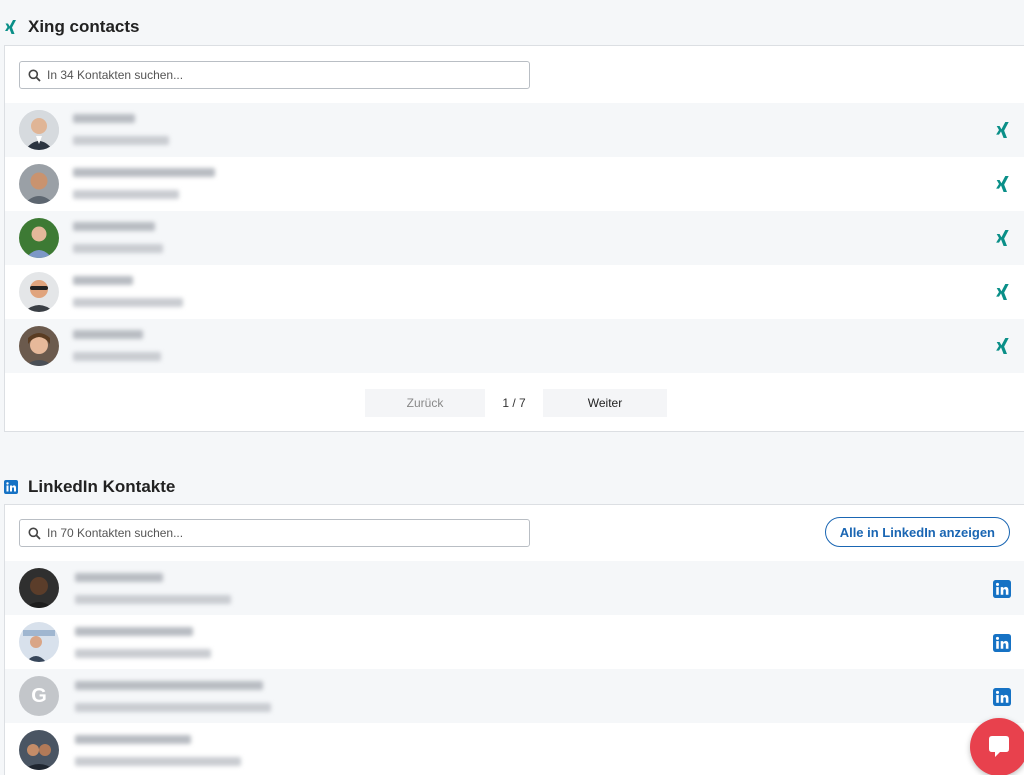 This screenshot has height=775, width=1024. I want to click on chat-bubble-icon, so click(999, 746).